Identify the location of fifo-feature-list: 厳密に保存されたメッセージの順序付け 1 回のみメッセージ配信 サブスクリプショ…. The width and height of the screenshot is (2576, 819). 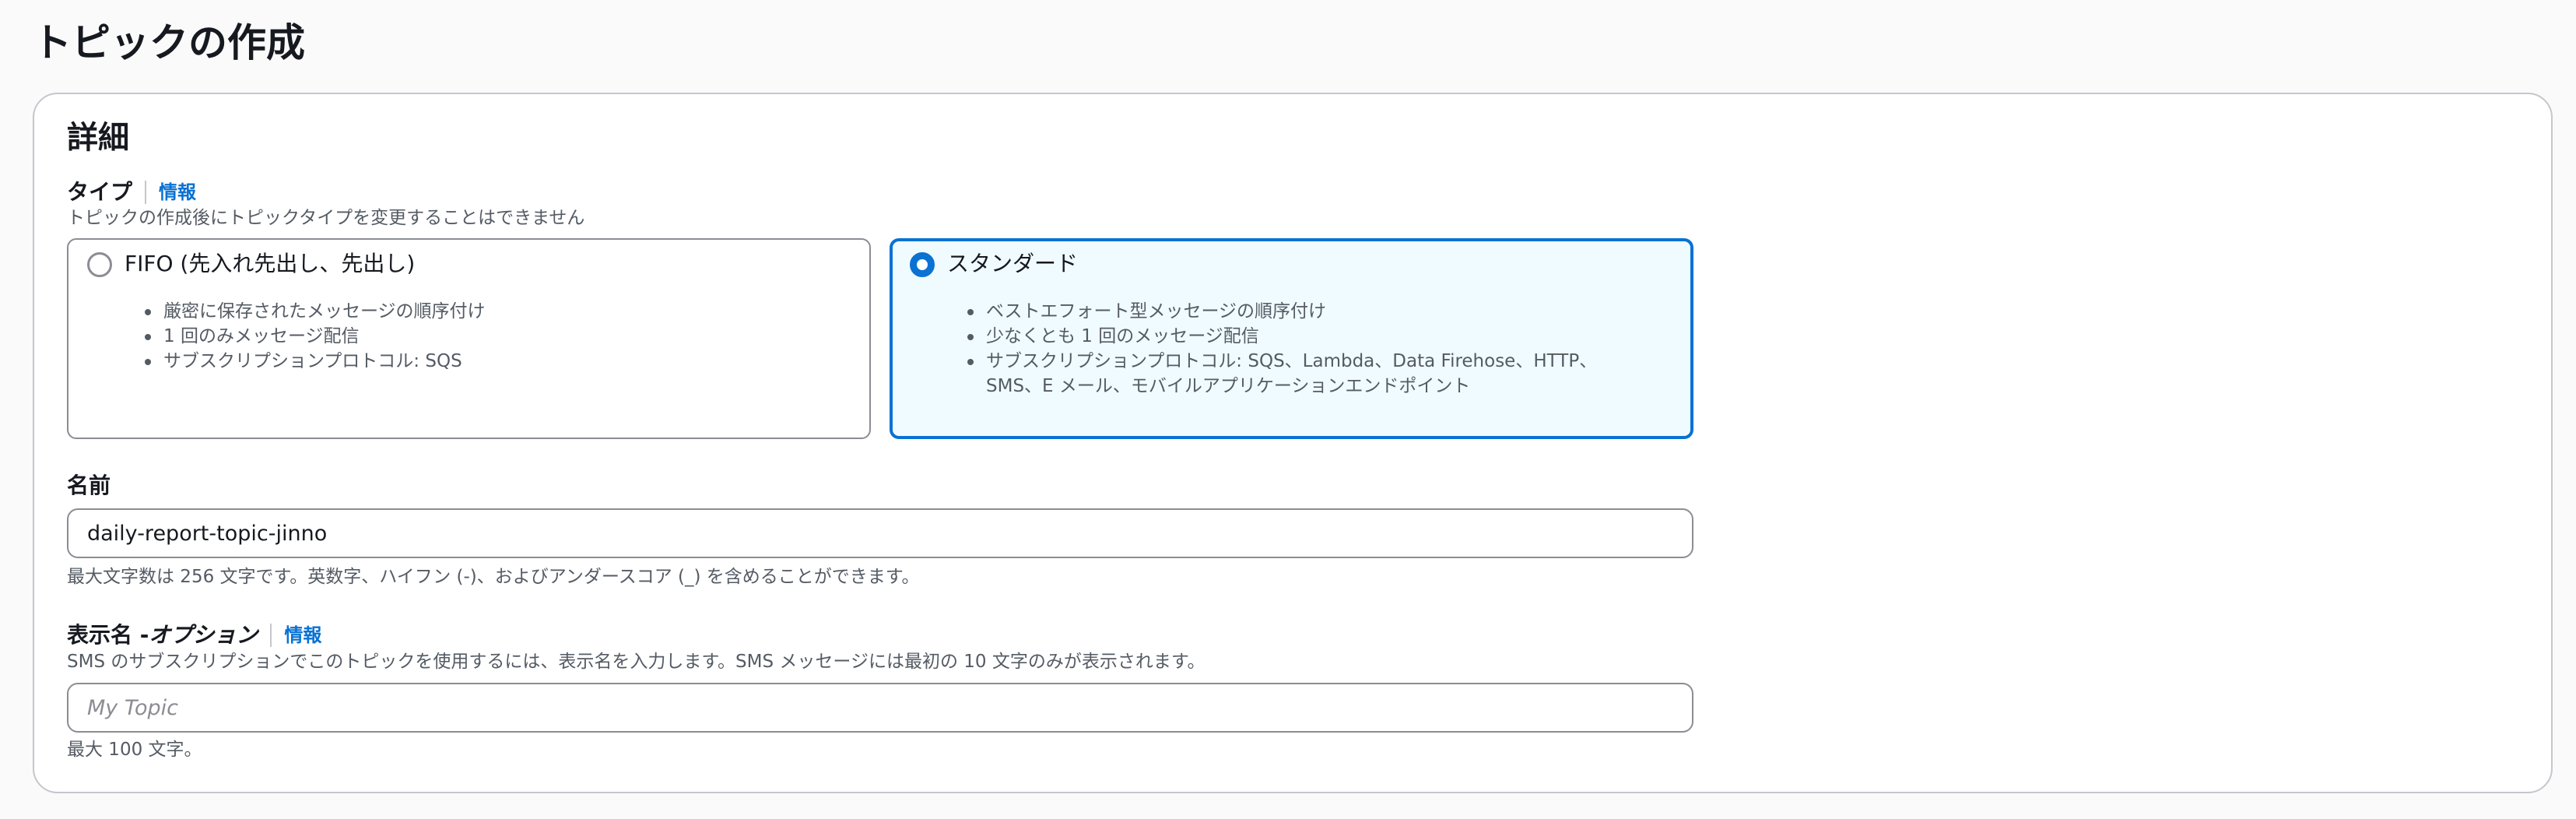
(316, 336).